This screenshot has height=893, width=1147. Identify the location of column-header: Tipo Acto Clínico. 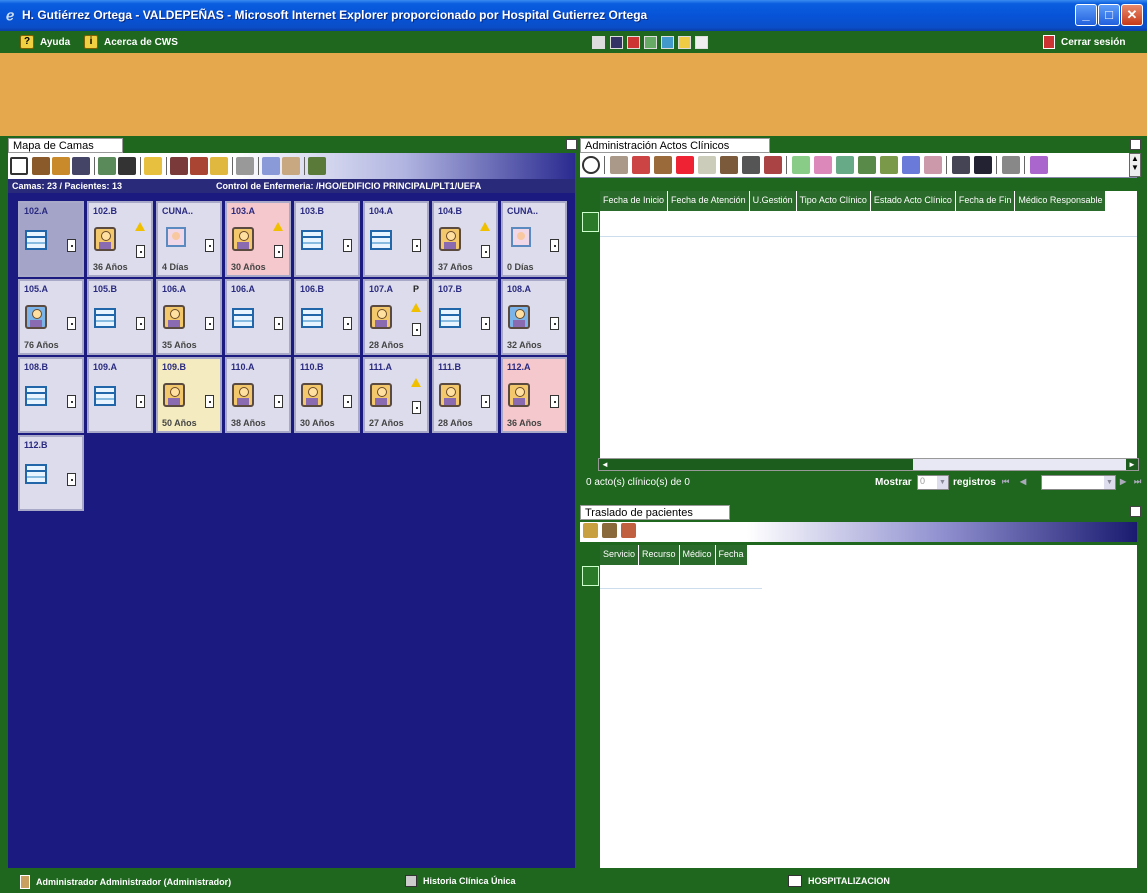
(834, 201).